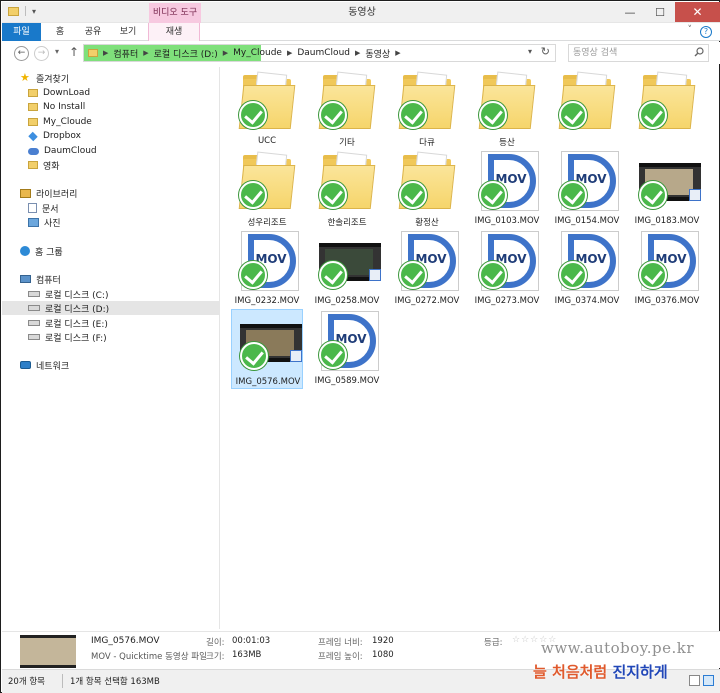  I want to click on video-file-item: IMG_0576.MOV, so click(267, 349).